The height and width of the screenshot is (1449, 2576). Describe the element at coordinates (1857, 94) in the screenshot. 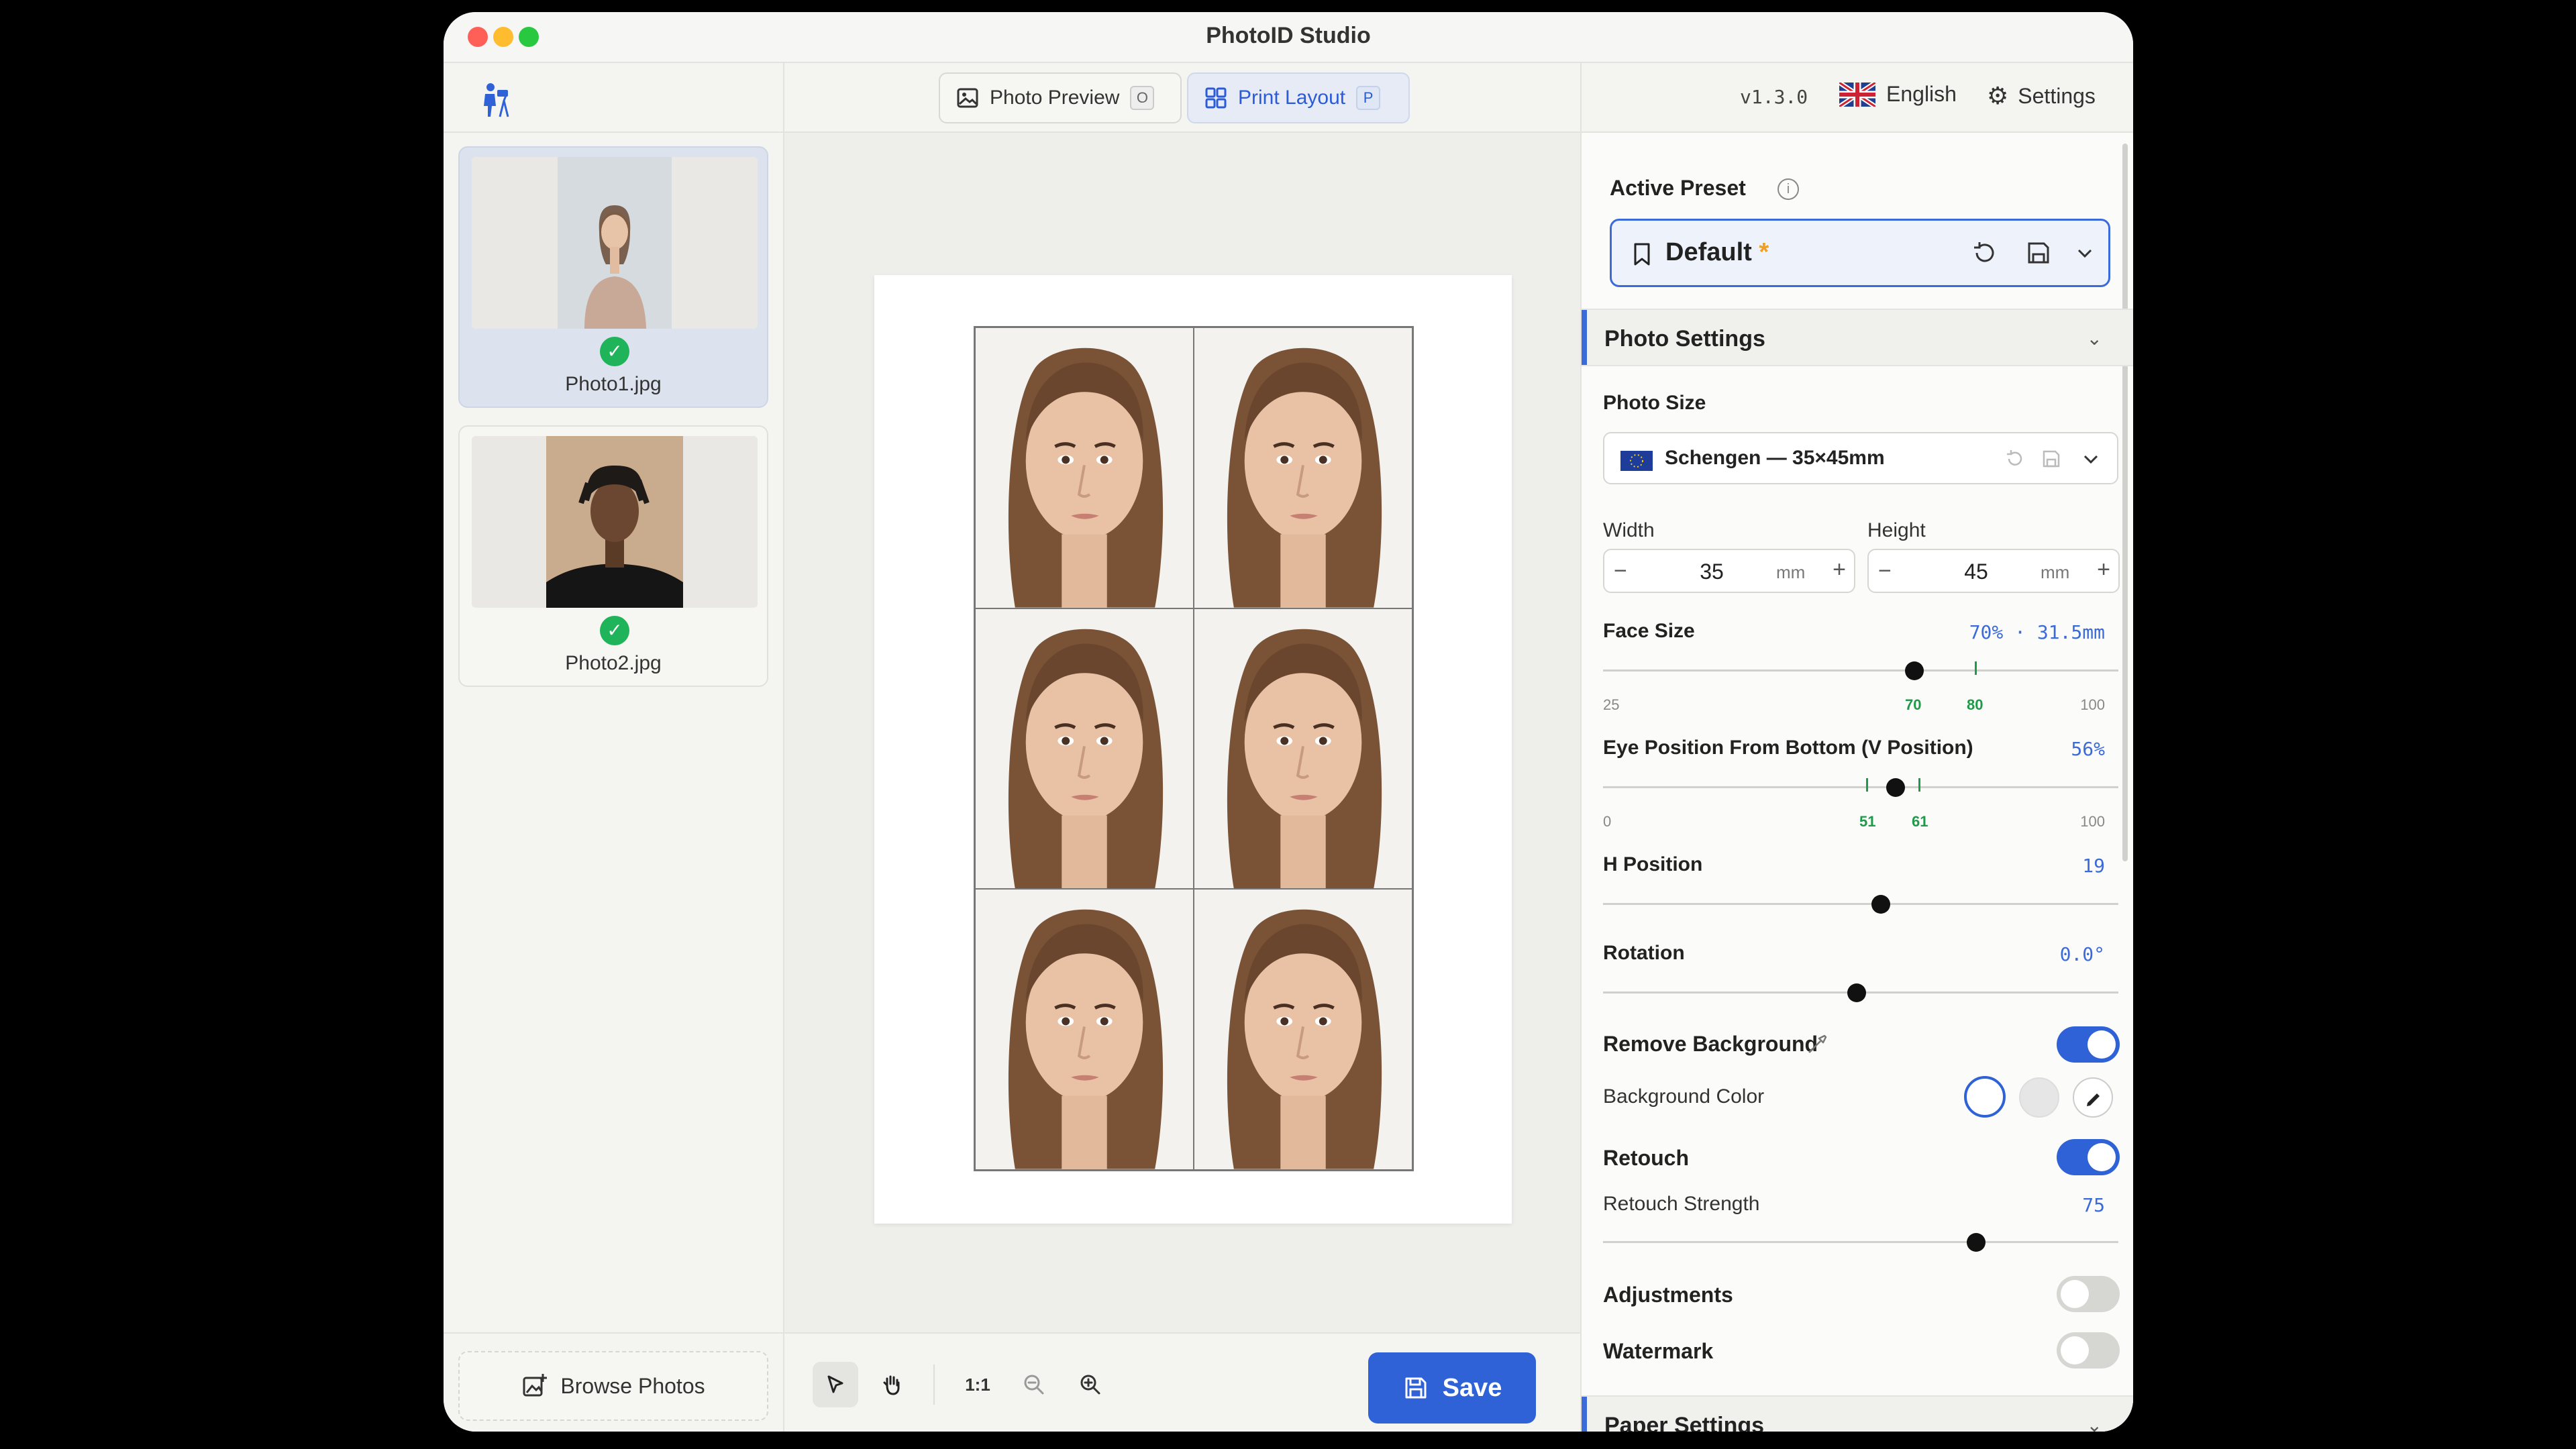

I see `uk-flag-icon` at that location.